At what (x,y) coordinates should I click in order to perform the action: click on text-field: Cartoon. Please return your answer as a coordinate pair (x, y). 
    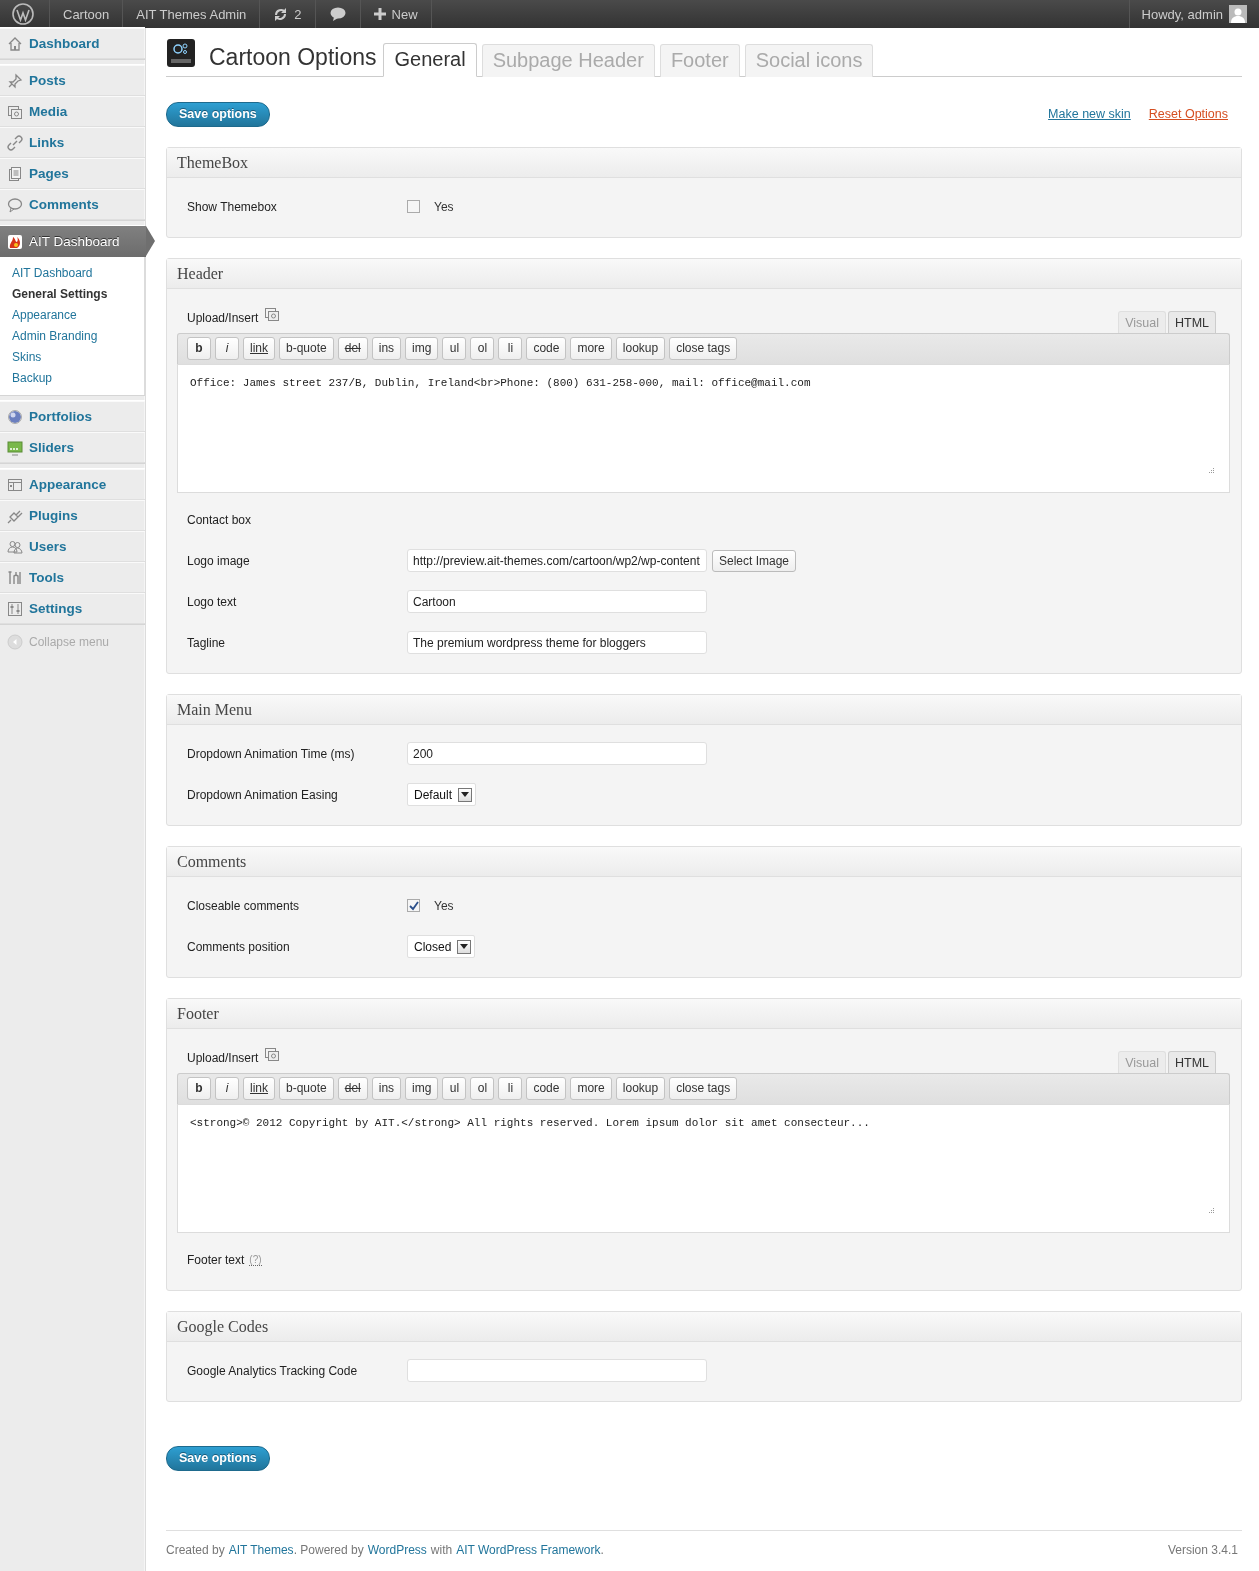
    Looking at the image, I should click on (557, 601).